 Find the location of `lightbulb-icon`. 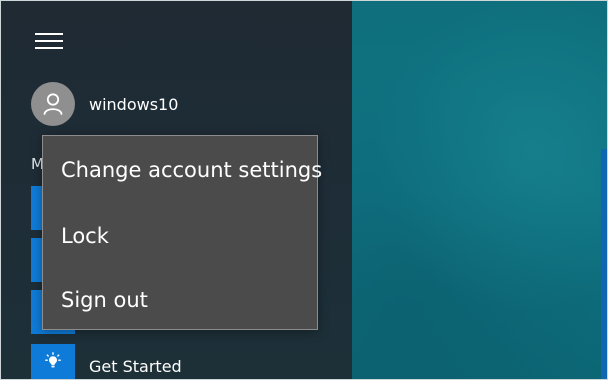

lightbulb-icon is located at coordinates (53, 363).